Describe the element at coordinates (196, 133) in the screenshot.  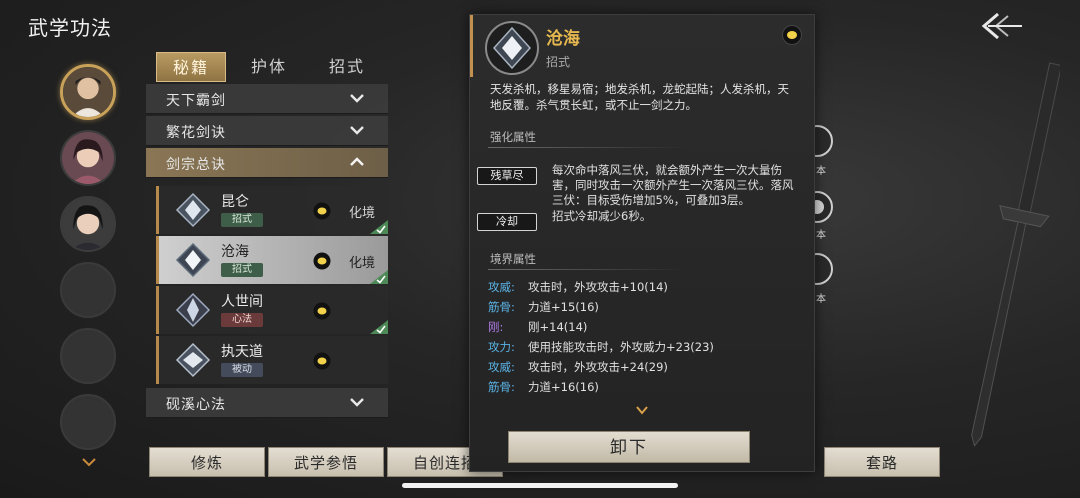
I see `category-label: 繁花剑诀` at that location.